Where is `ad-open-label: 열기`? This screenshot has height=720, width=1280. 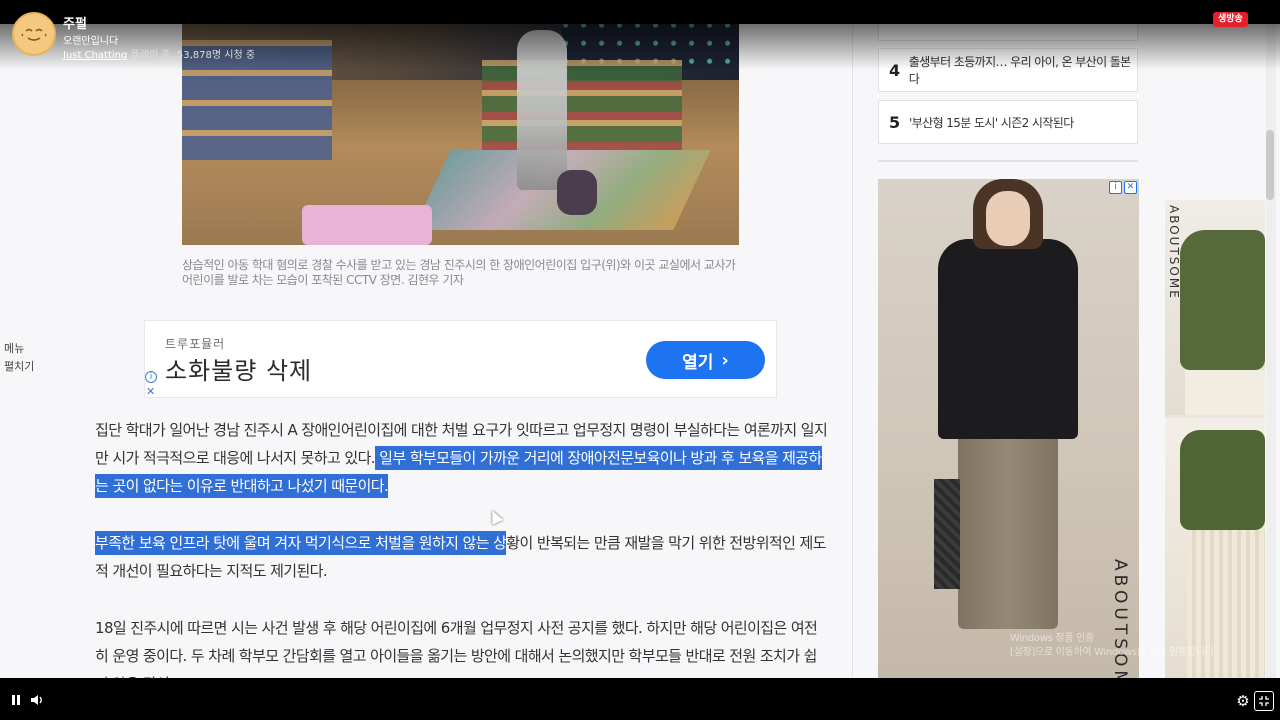 ad-open-label: 열기 is located at coordinates (698, 362).